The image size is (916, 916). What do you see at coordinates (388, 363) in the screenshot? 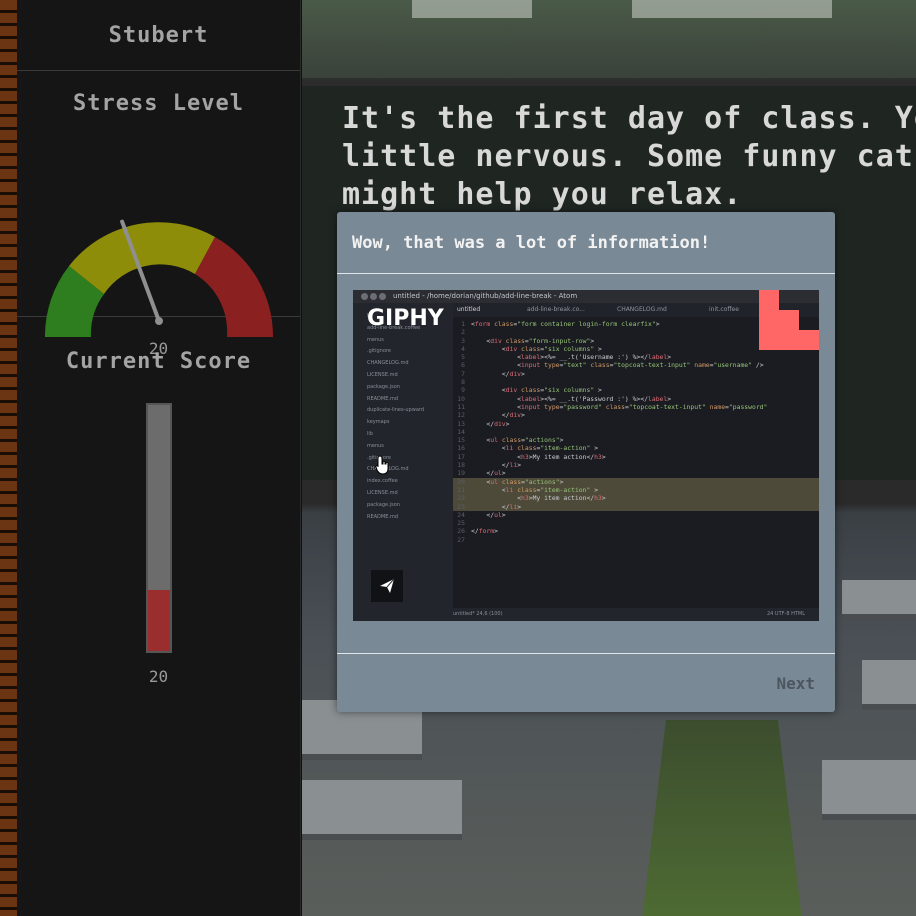
I see `tree-item: CHANGELOG.md` at bounding box center [388, 363].